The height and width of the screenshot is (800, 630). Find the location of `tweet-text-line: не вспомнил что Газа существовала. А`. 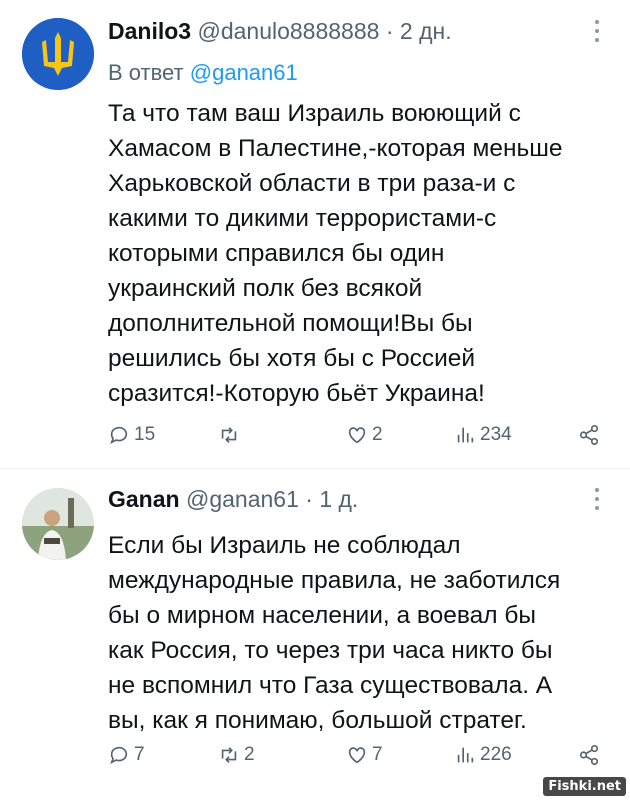

tweet-text-line: не вспомнил что Газа существовала. А is located at coordinates (330, 685).